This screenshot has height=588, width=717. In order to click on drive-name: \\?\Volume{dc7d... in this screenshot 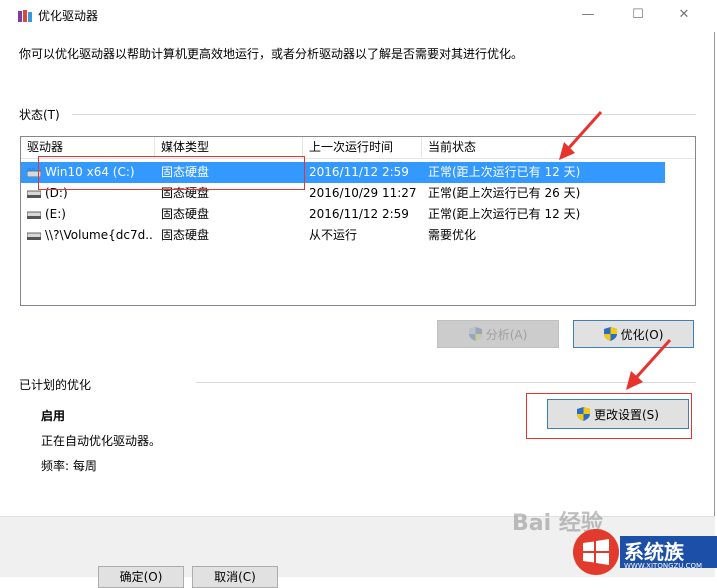, I will do `click(99, 235)`.